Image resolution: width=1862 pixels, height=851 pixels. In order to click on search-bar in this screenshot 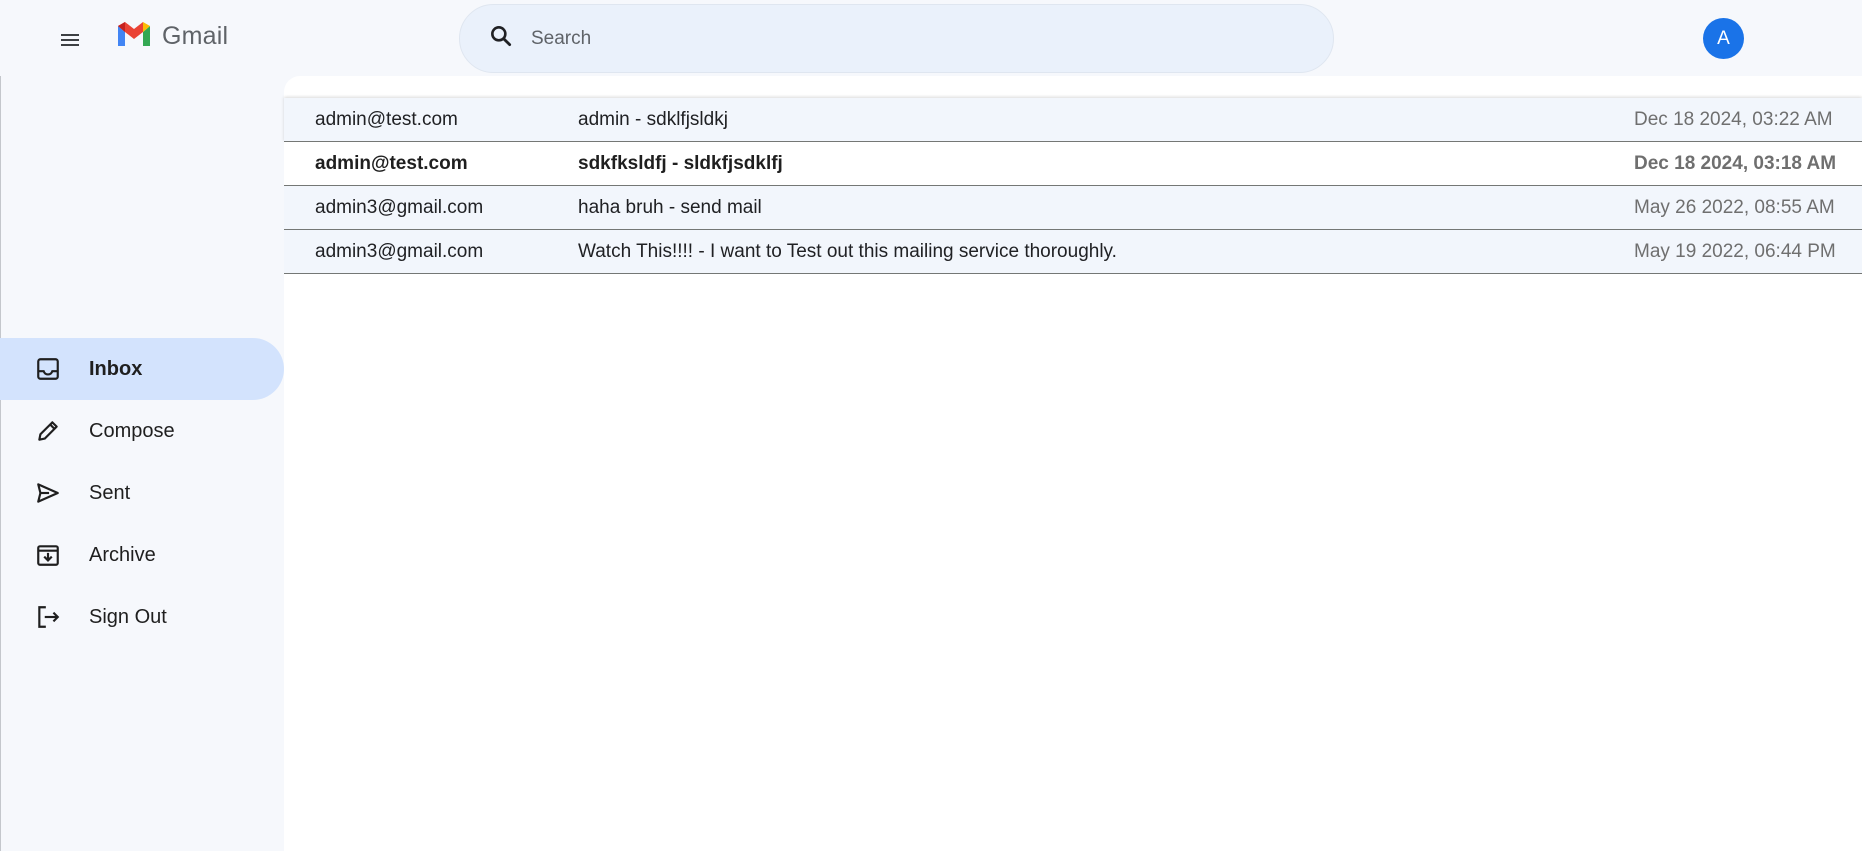, I will do `click(896, 38)`.